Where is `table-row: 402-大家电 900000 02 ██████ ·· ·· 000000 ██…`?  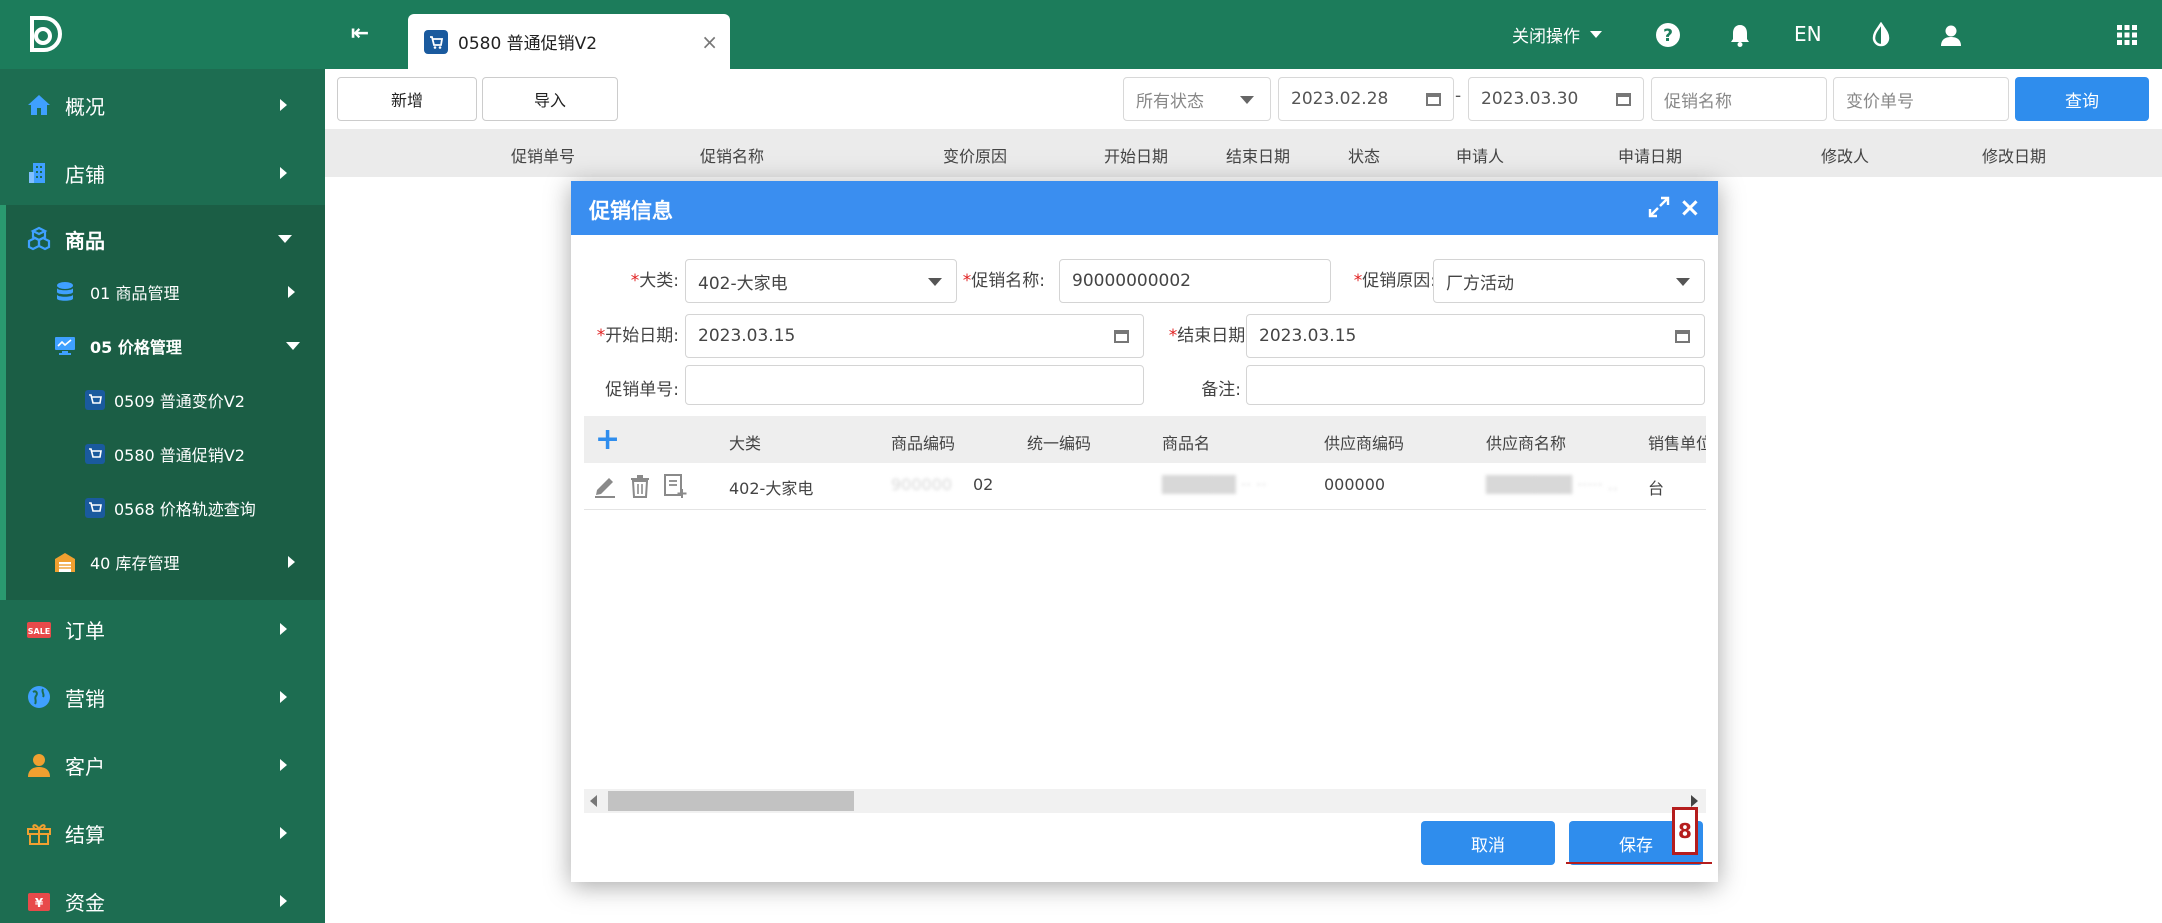 table-row: 402-大家电 900000 02 ██████ ·· ·· 000000 ██… is located at coordinates (1145, 486).